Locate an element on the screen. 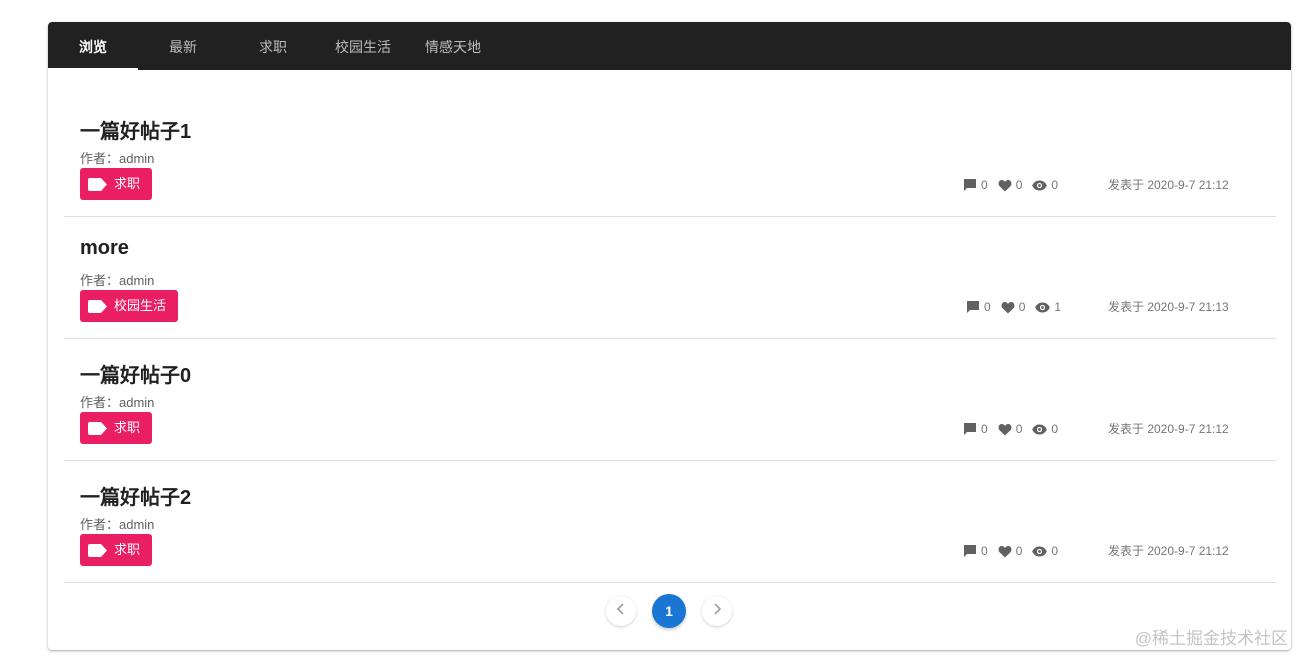 The height and width of the screenshot is (665, 1306). view-count: 1 is located at coordinates (1048, 307).